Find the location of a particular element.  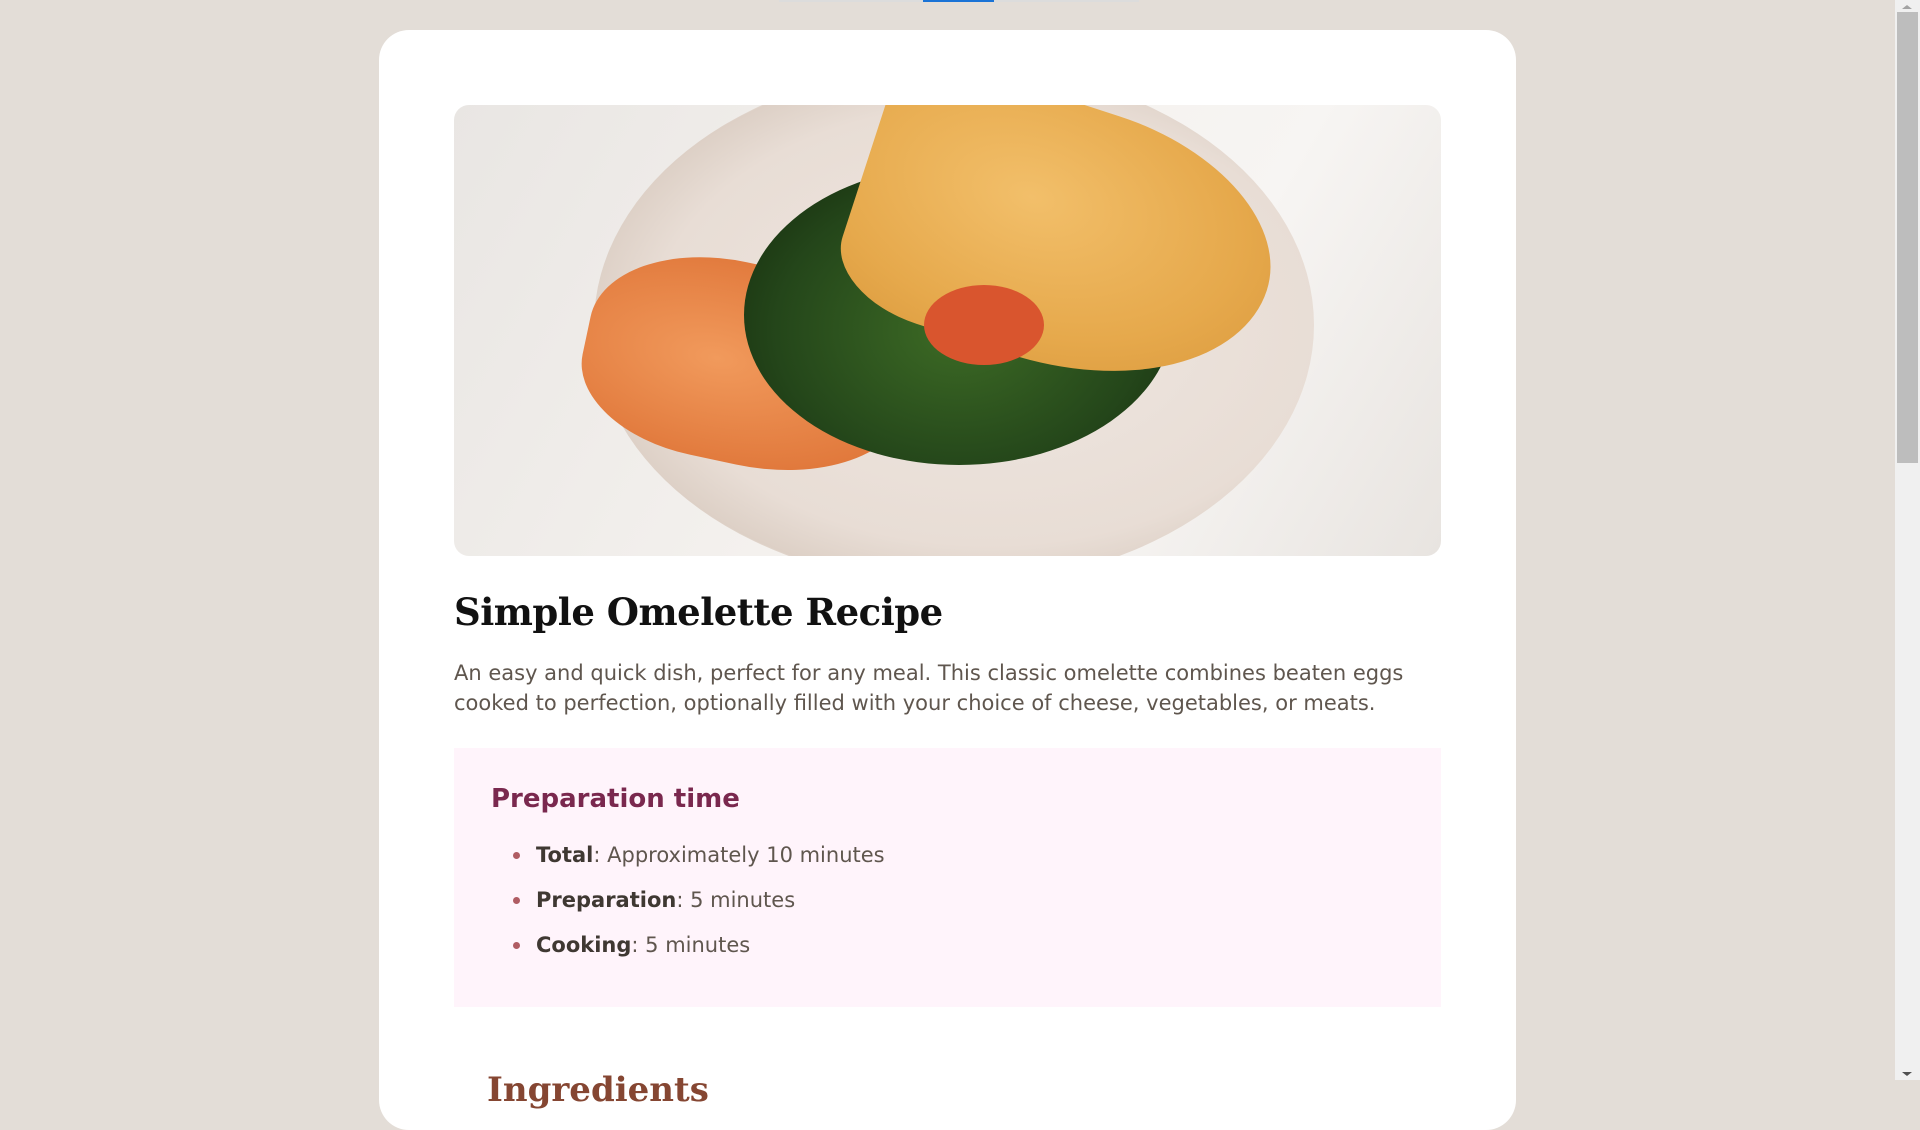

item-value: : Approximately 10 minutes is located at coordinates (739, 855).